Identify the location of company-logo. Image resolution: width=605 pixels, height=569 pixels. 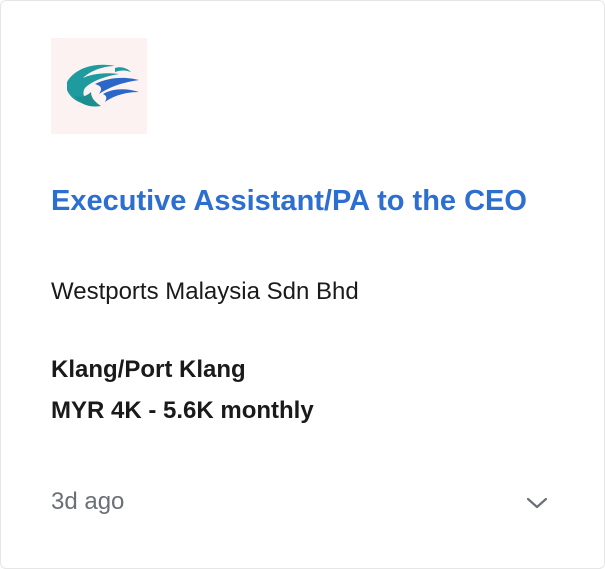
(99, 86).